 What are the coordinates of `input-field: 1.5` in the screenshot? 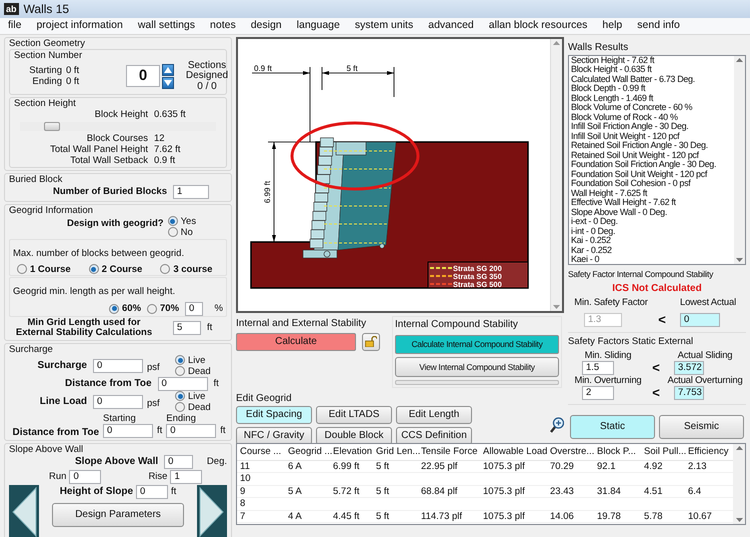 It's located at (598, 367).